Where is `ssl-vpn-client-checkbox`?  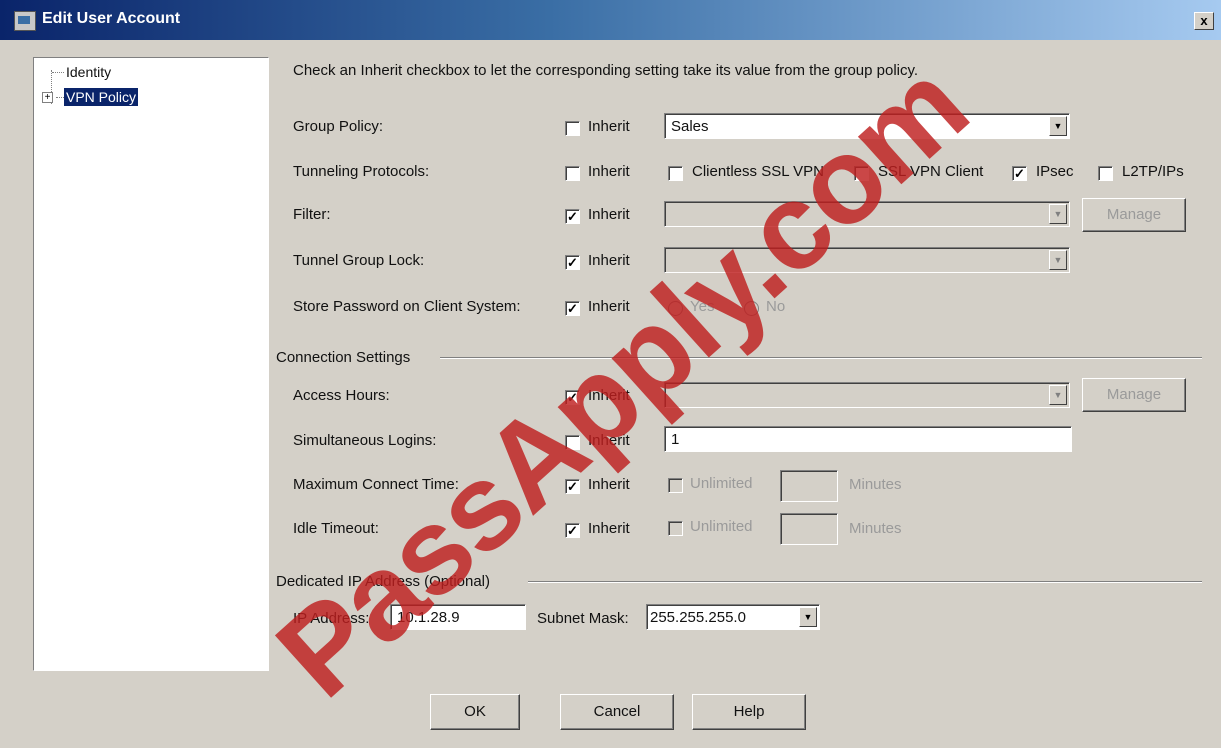 ssl-vpn-client-checkbox is located at coordinates (861, 173).